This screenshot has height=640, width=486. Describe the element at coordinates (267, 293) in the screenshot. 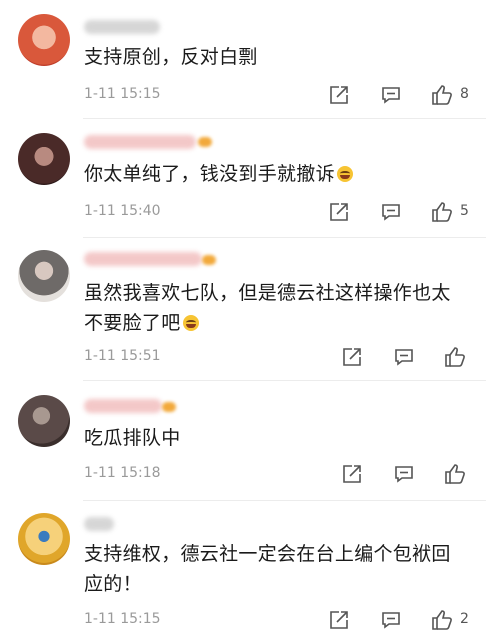

I see `comment-text-line: 虽然我喜欢七队，但是德云社这样操作也太` at that location.